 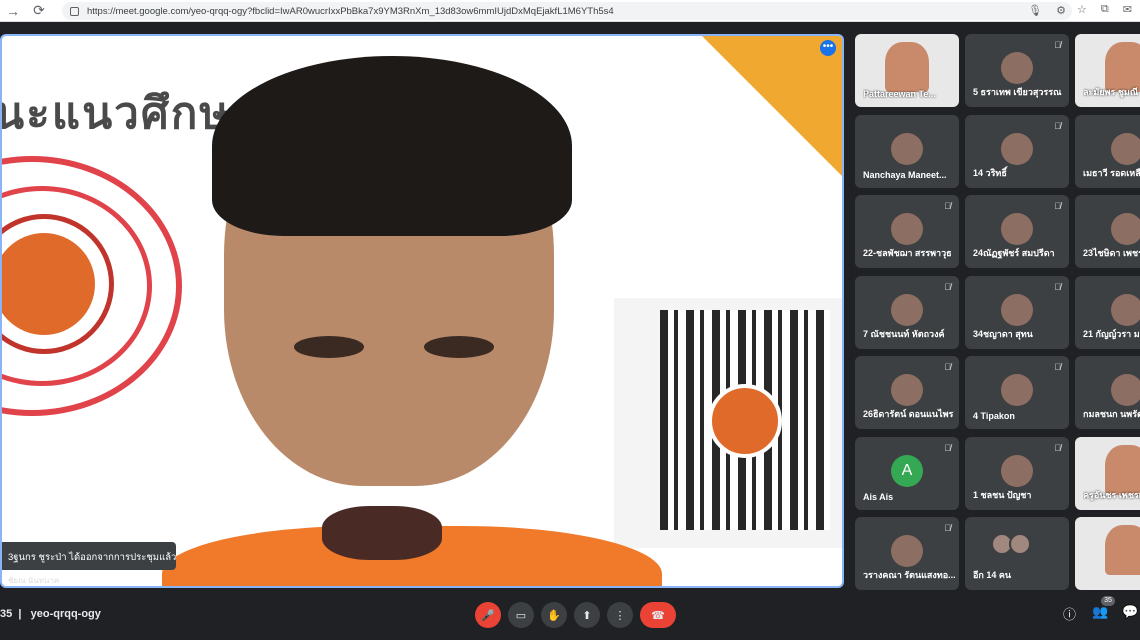 I want to click on participant-tile: 🎙̸ 22-ชลพัชฌา สรรพาวุธ, so click(x=907, y=231).